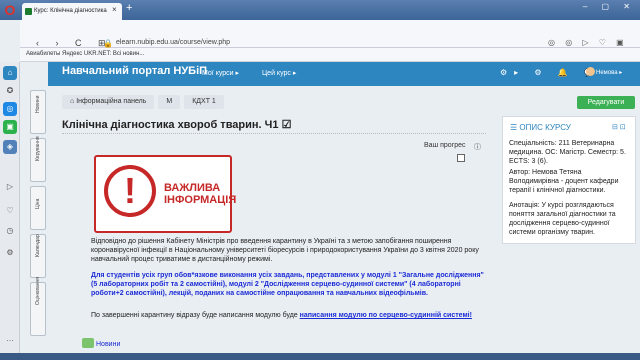 Image resolution: width=640 pixels, height=360 pixels. Describe the element at coordinates (114, 9) in the screenshot. I see `tab-close-icon: ×` at that location.